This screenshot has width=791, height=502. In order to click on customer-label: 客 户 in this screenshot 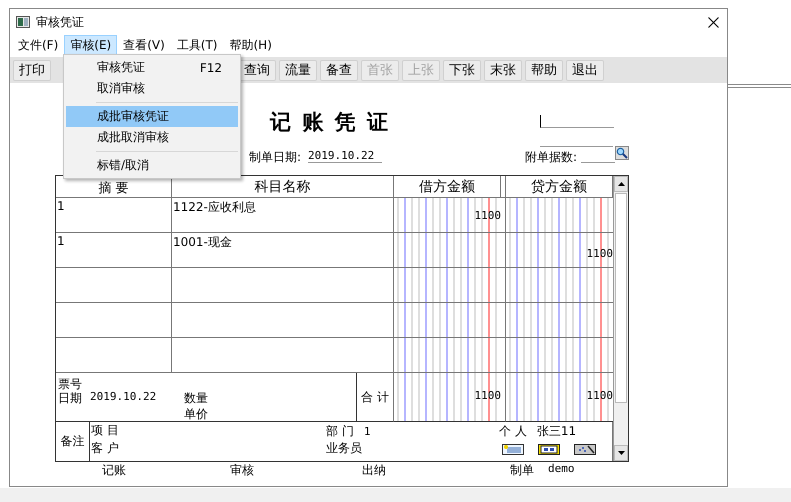, I will do `click(105, 448)`.